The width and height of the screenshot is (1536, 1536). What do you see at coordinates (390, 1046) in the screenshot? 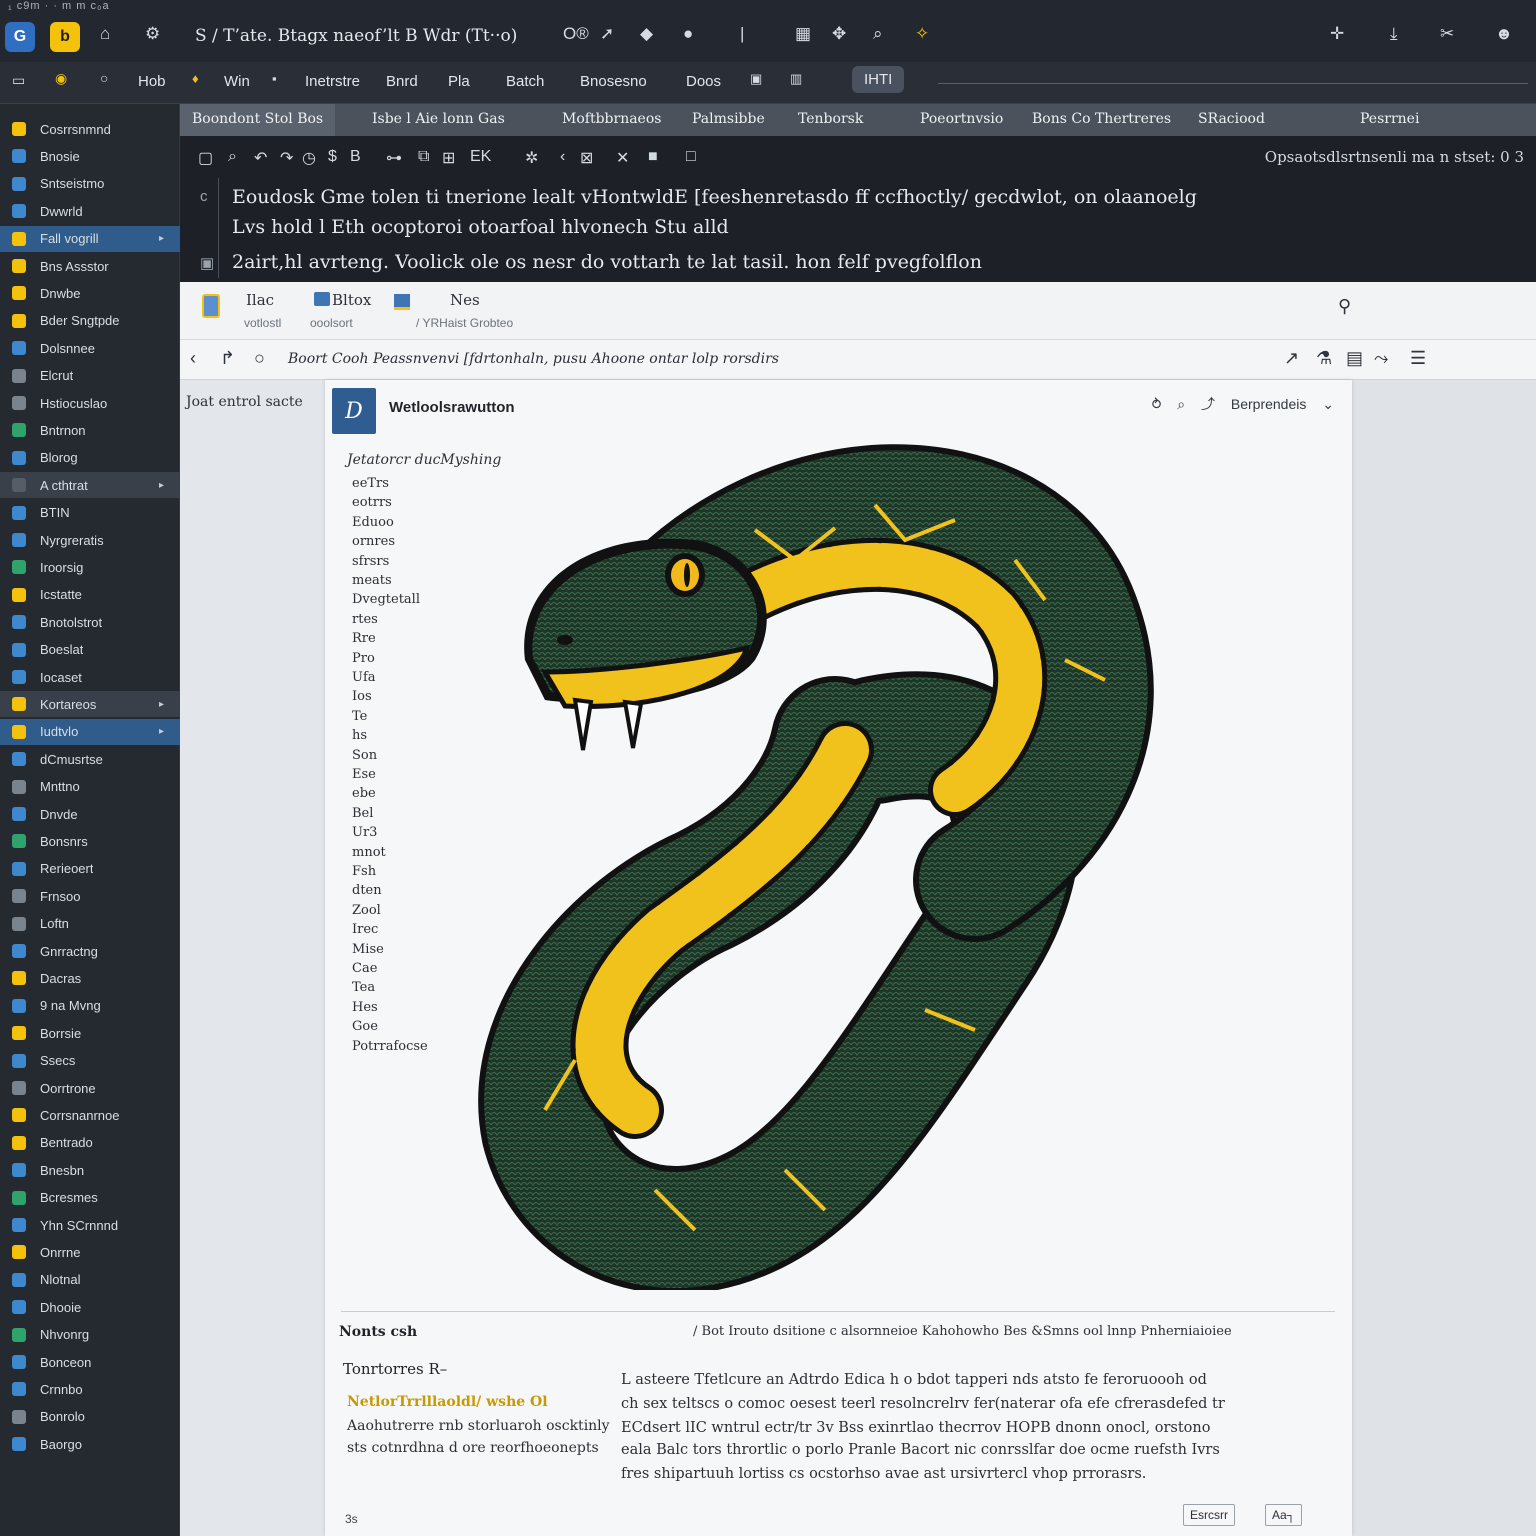
I see `list-item: Potrrafocse` at bounding box center [390, 1046].